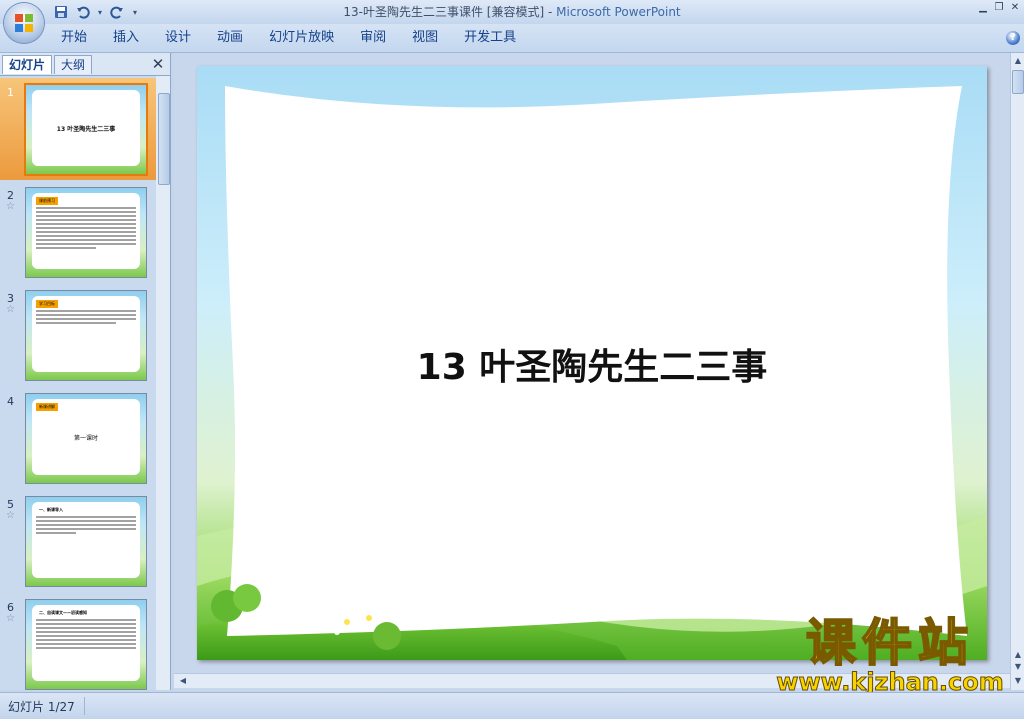 The image size is (1024, 719). What do you see at coordinates (889, 643) in the screenshot?
I see `watermark-chinese: 课件站` at bounding box center [889, 643].